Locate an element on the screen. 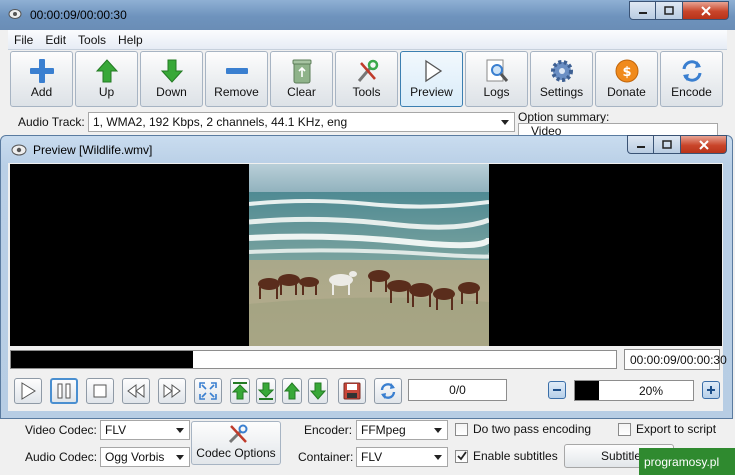 This screenshot has width=735, height=475. checkmark-icon is located at coordinates (461, 456).